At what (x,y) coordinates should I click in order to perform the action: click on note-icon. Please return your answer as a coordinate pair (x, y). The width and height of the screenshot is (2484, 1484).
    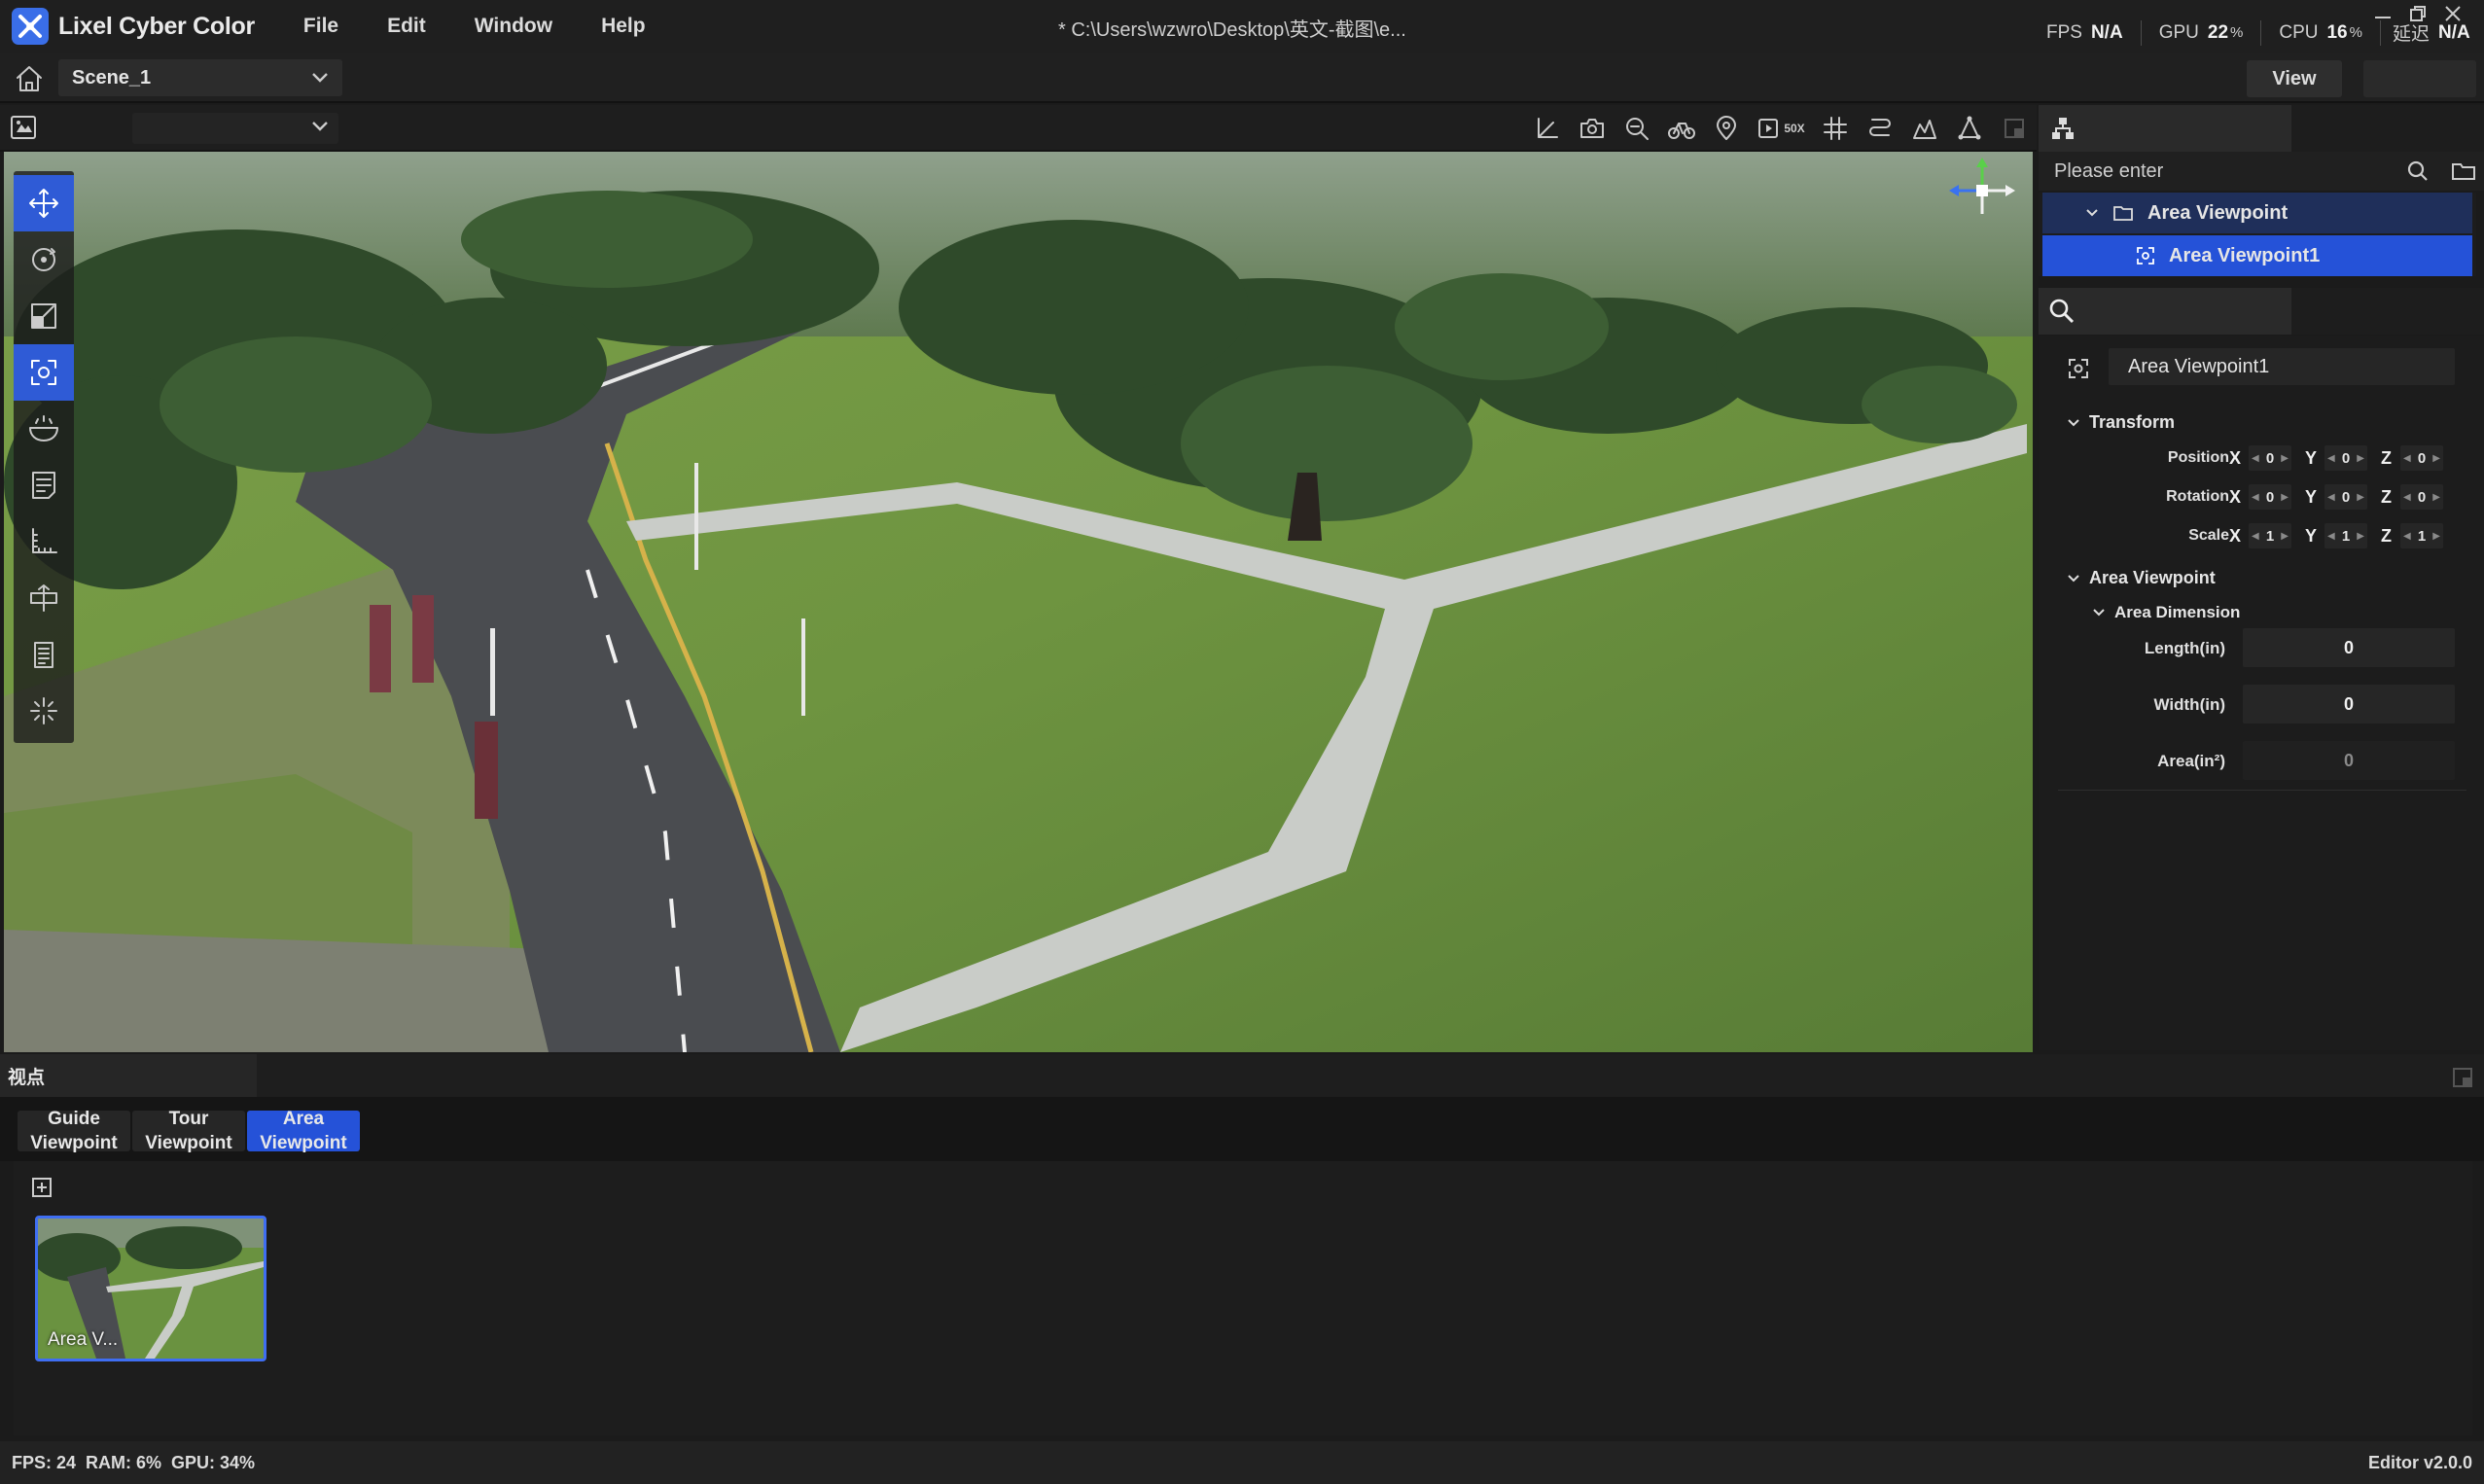
    Looking at the image, I should click on (43, 486).